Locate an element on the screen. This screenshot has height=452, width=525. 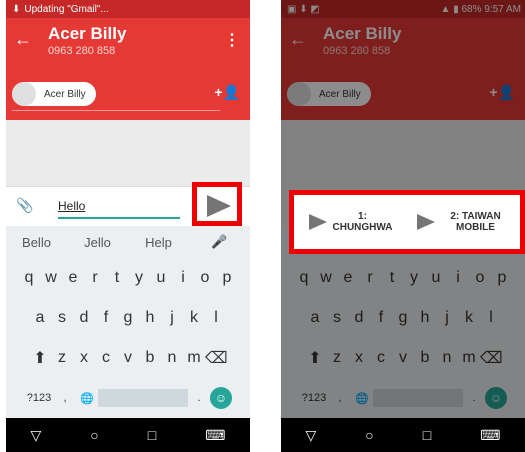
send-button is located at coordinates (217, 204).